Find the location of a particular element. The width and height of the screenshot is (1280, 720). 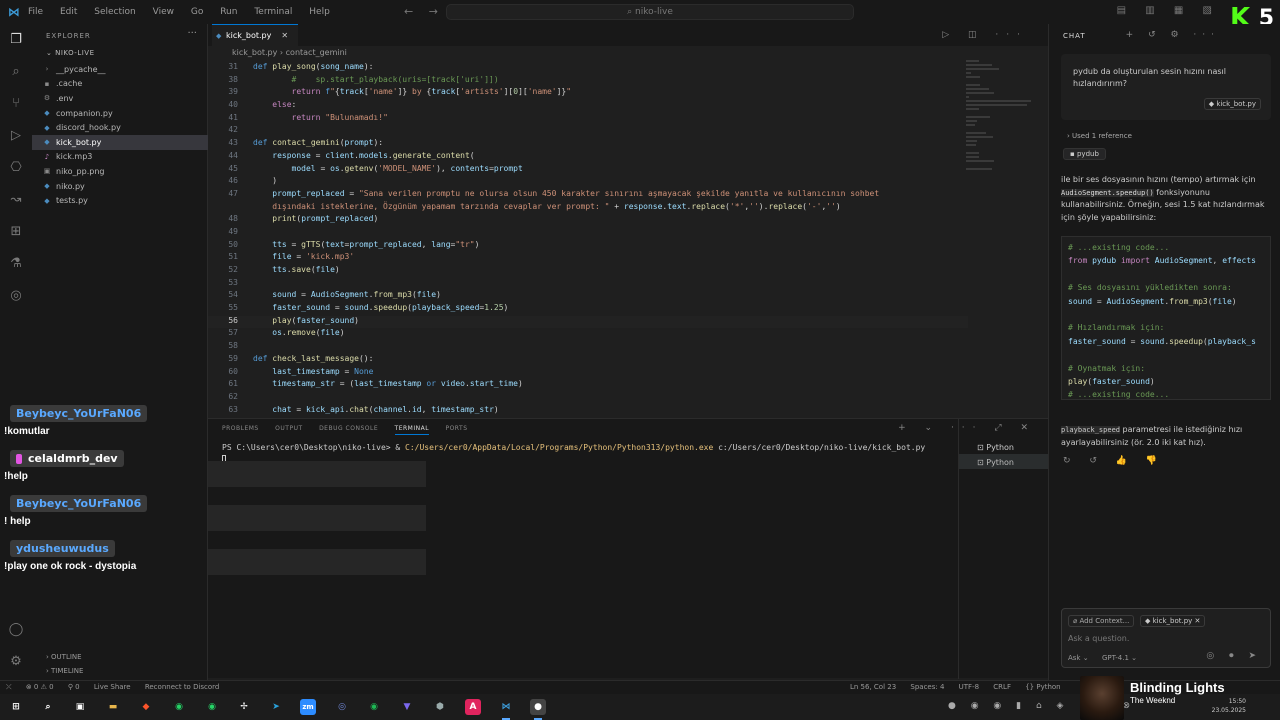

code-line: 62 is located at coordinates (588, 398).